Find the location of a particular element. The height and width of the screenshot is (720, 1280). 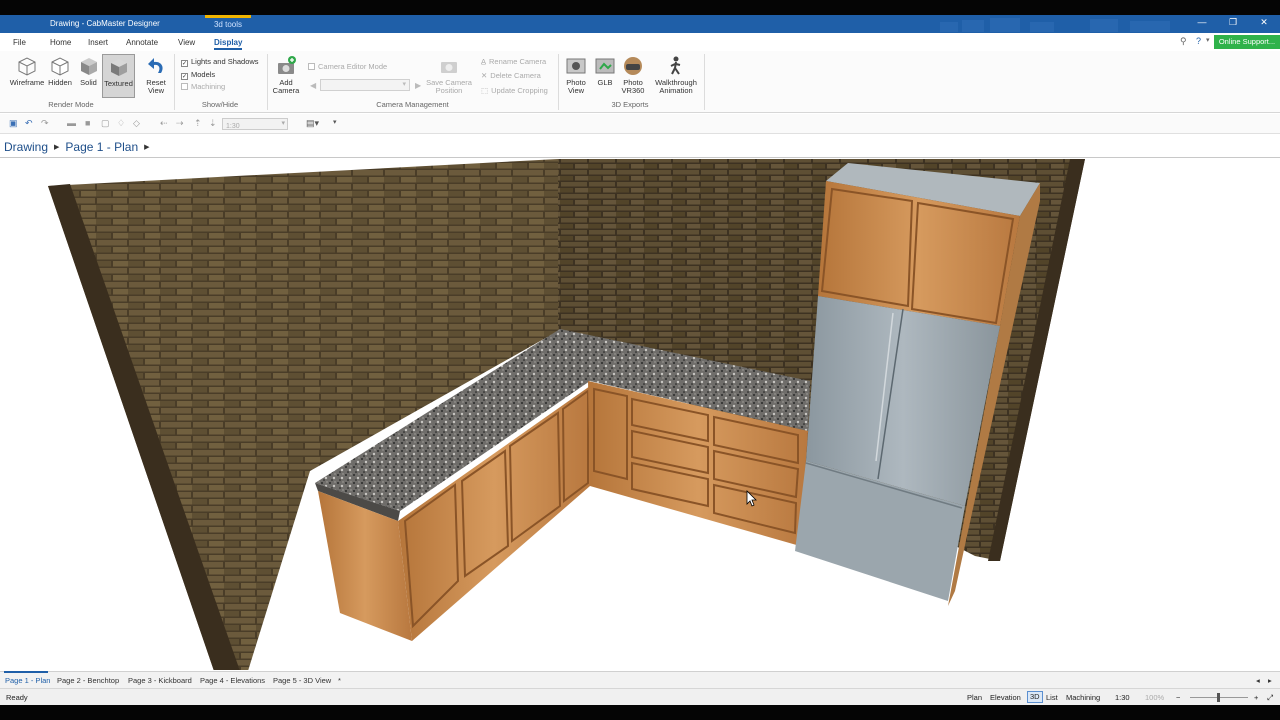

previous-camera-icon: ◀ is located at coordinates (313, 85).